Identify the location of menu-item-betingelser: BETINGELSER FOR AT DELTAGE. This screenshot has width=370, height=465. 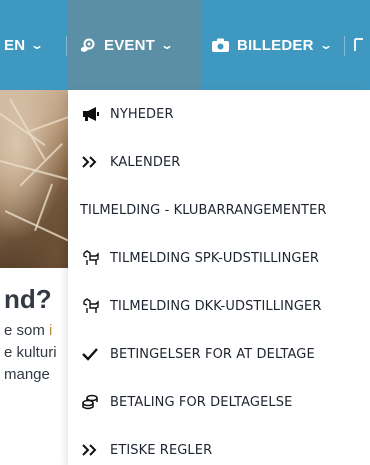
(219, 354).